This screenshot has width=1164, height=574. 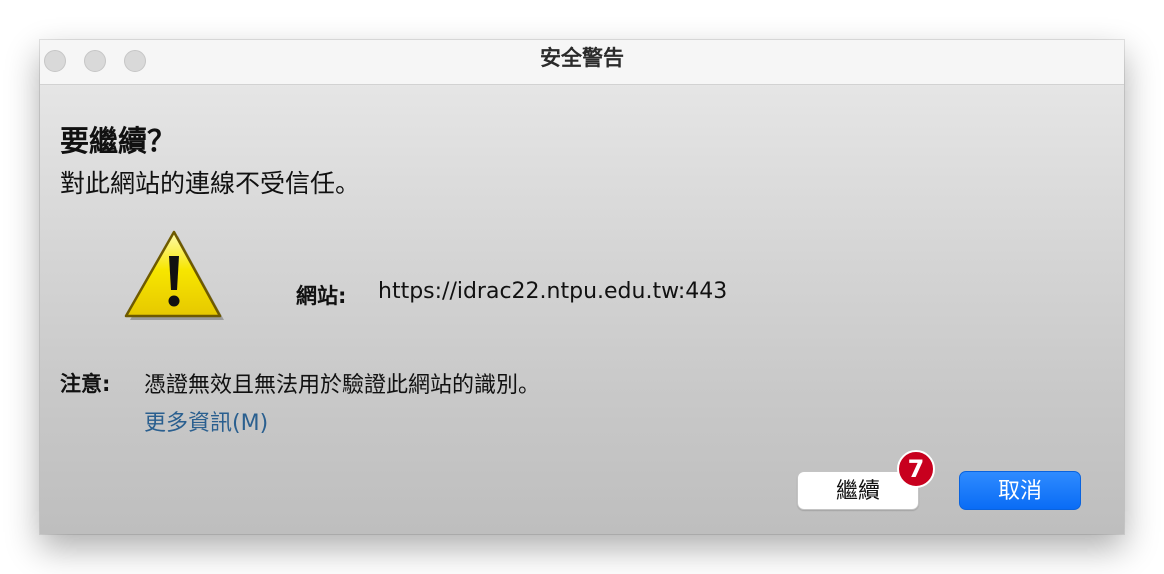 I want to click on dialog-heading: 要繼續？, so click(x=118, y=141).